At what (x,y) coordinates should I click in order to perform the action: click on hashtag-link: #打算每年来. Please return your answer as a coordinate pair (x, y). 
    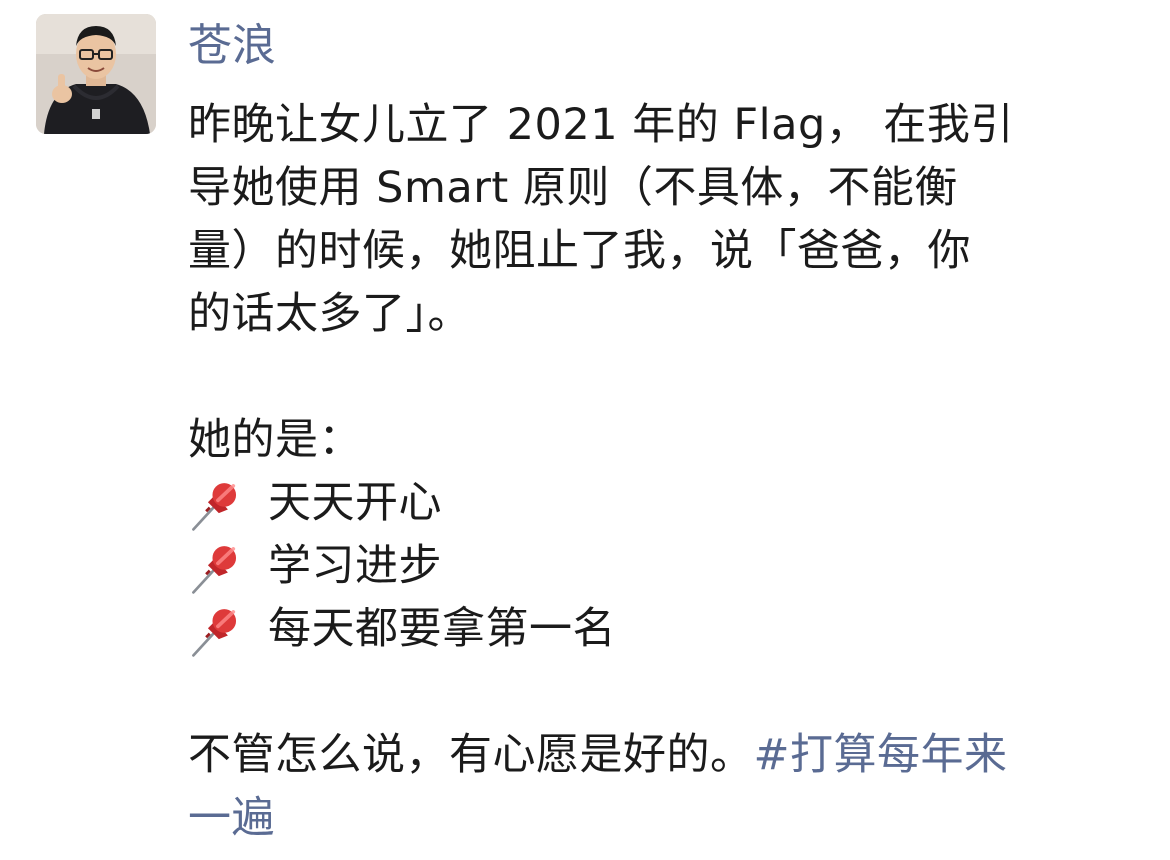
    Looking at the image, I should click on (881, 755).